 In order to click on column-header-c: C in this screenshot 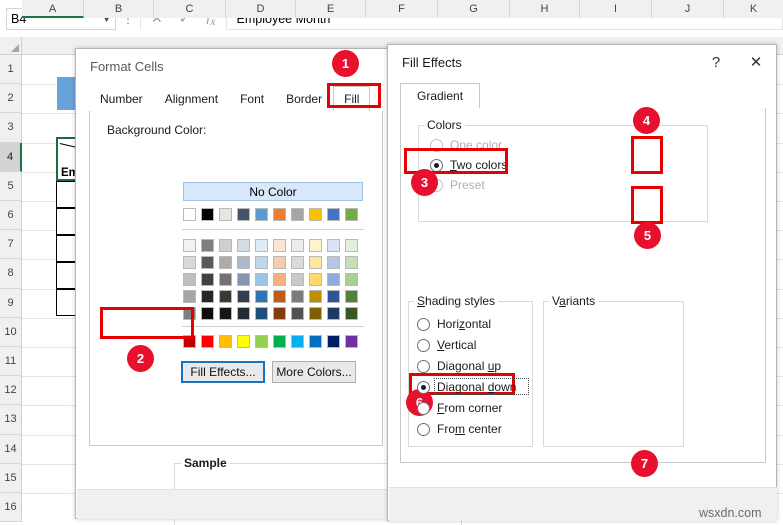, I will do `click(190, 9)`.